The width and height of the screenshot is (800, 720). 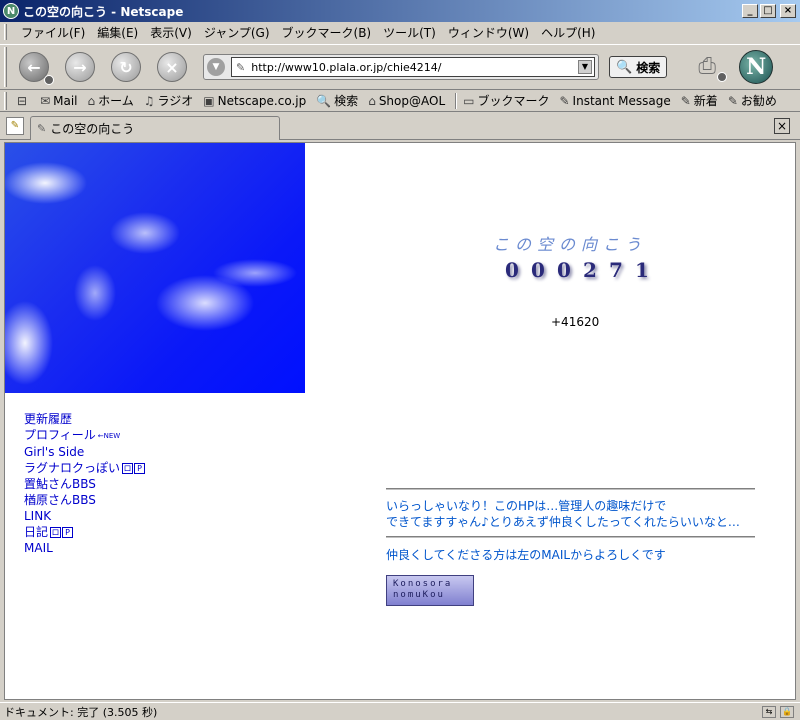 What do you see at coordinates (65, 100) in the screenshot?
I see `pb-mail-label: Mail` at bounding box center [65, 100].